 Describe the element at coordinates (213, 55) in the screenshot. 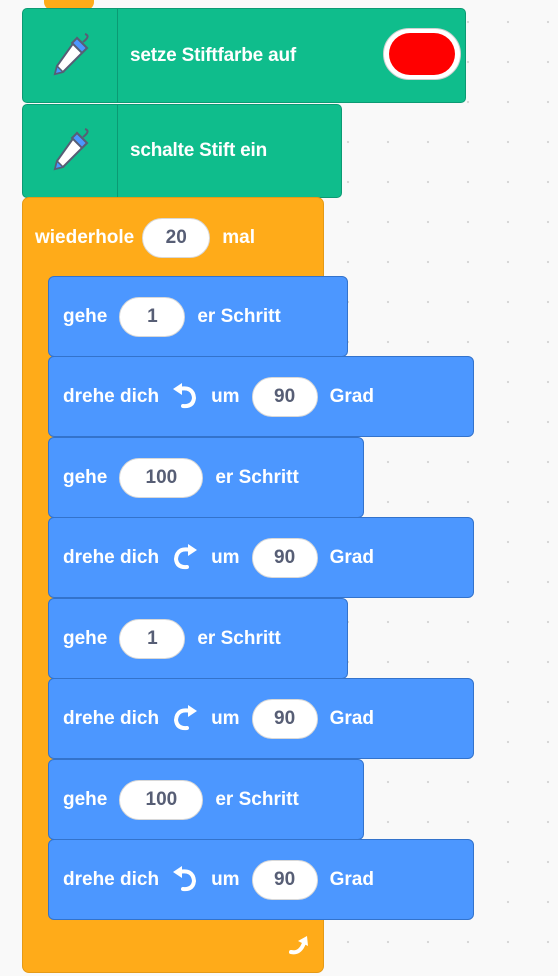

I see `set-pen-color-label: setze Stiftfarbe auf` at that location.